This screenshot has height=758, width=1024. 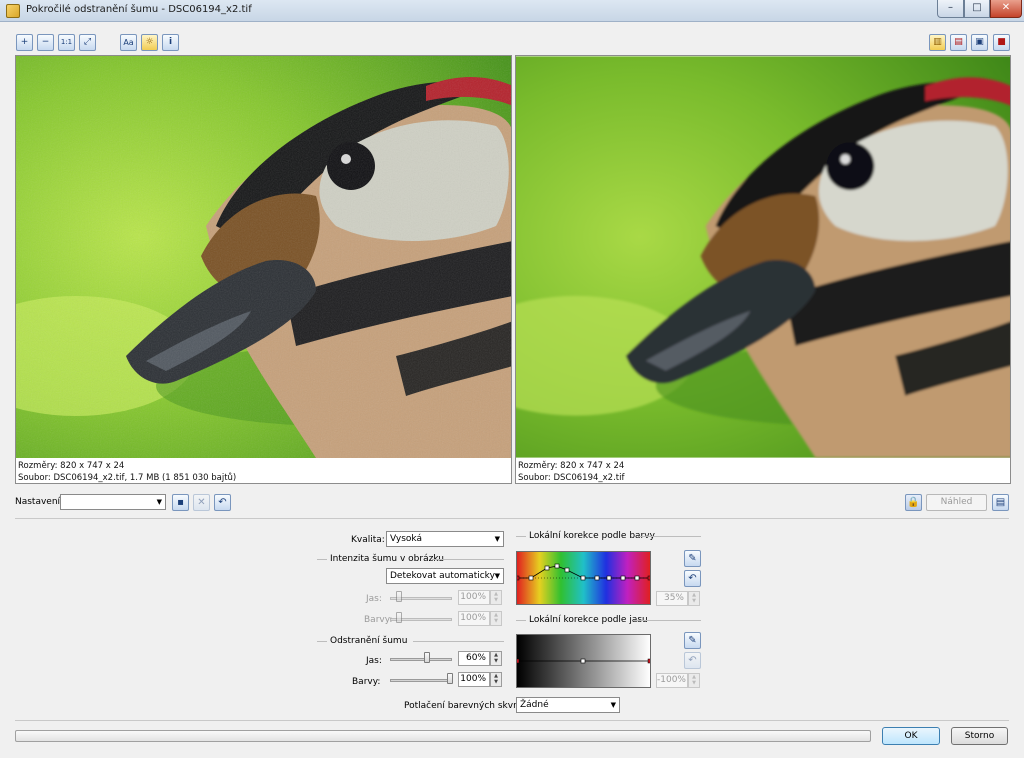 What do you see at coordinates (571, 478) in the screenshot?
I see `result-file: Soubor: DSC06194_x2.tif` at bounding box center [571, 478].